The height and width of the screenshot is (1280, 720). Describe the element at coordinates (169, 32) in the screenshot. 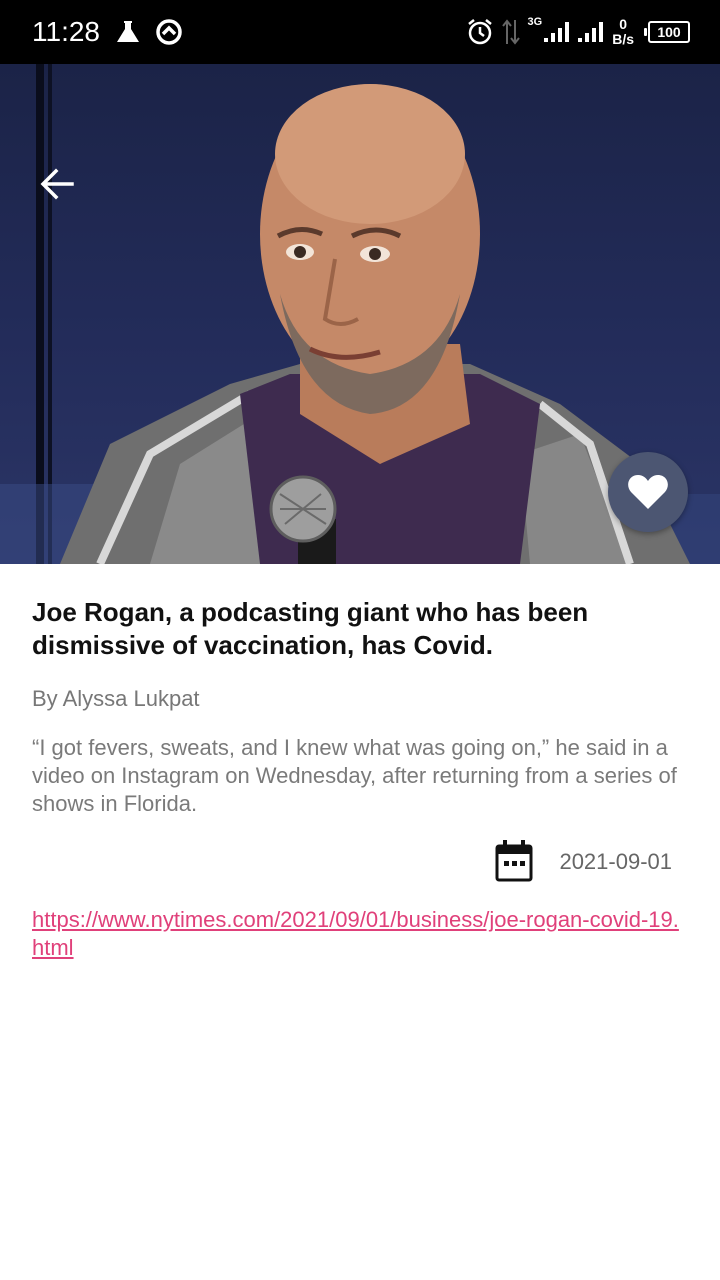

I see `data-saver-icon` at that location.